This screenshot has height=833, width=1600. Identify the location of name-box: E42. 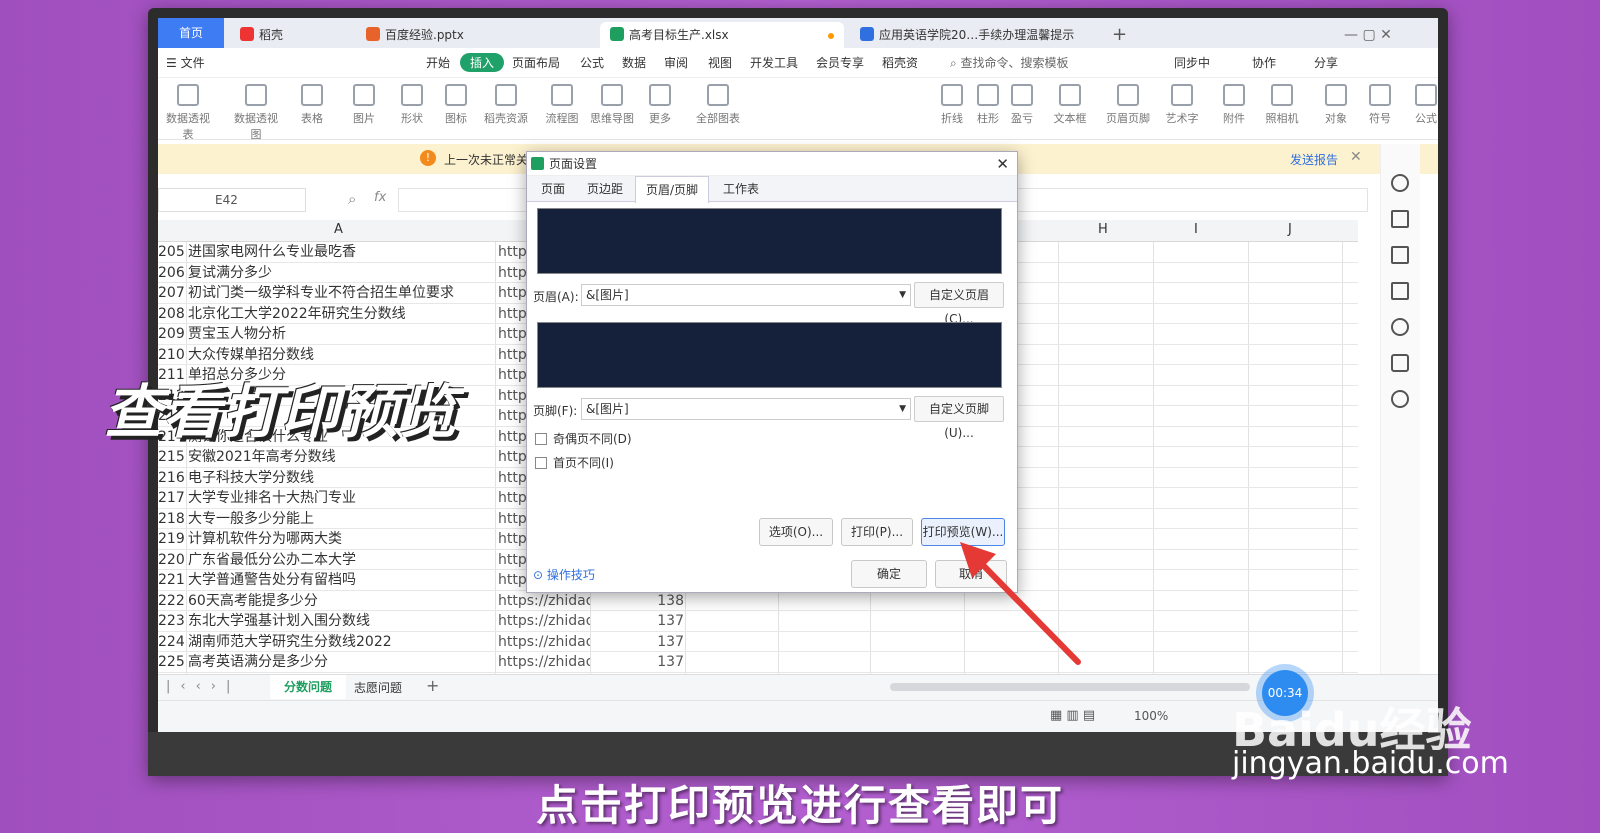
(232, 200).